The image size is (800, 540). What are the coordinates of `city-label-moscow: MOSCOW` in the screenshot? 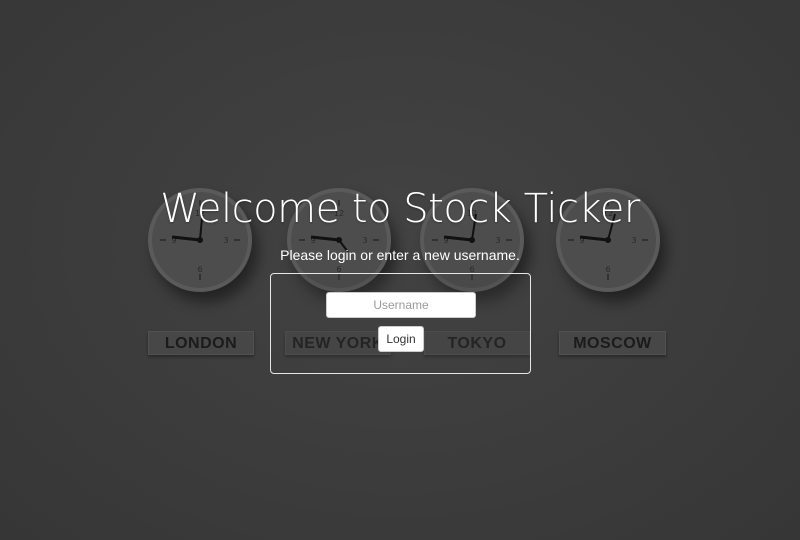 It's located at (612, 343).